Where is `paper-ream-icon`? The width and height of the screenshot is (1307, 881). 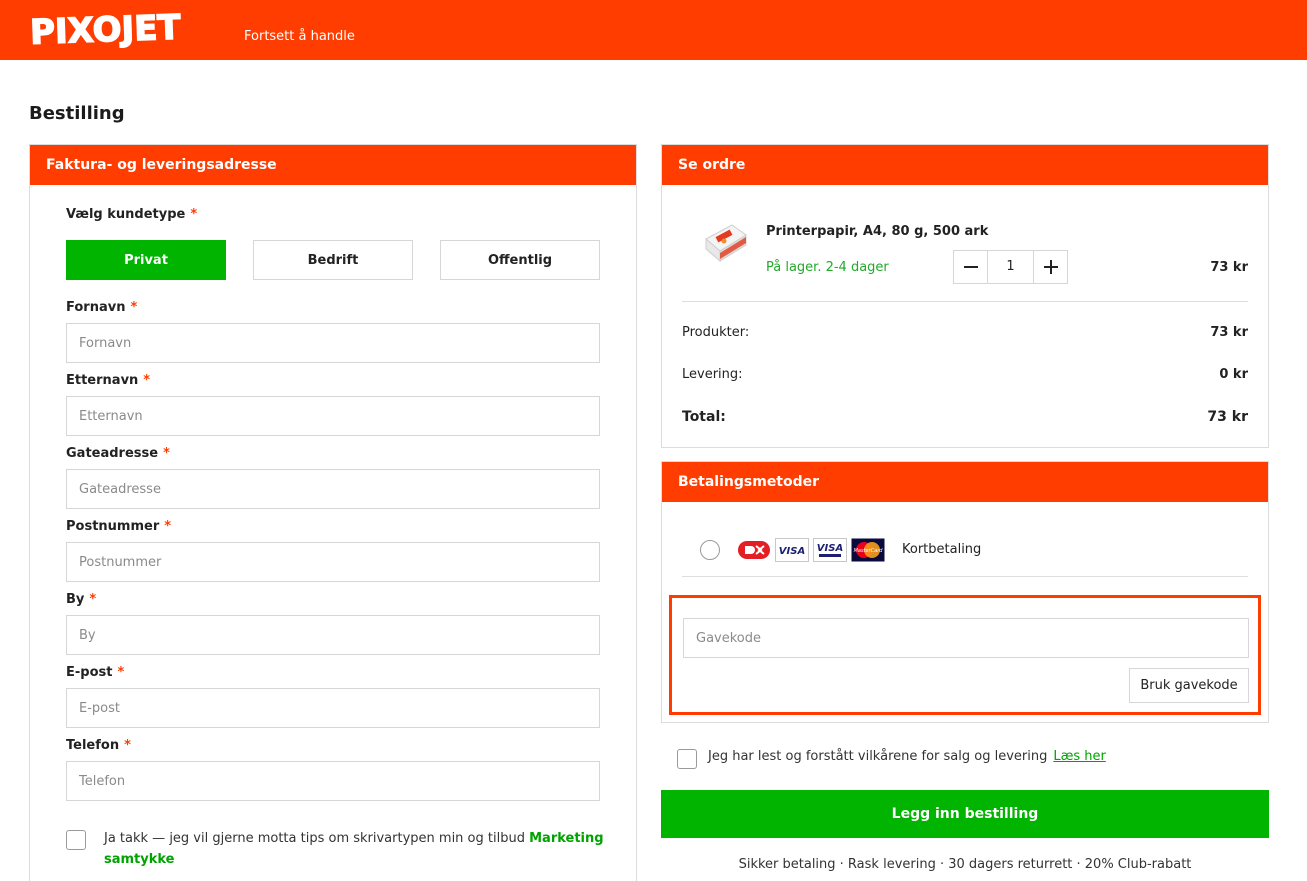
paper-ream-icon is located at coordinates (726, 243).